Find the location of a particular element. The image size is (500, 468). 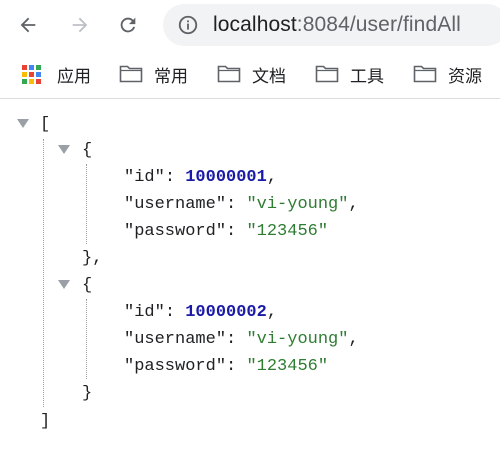

back-button is located at coordinates (28, 25).